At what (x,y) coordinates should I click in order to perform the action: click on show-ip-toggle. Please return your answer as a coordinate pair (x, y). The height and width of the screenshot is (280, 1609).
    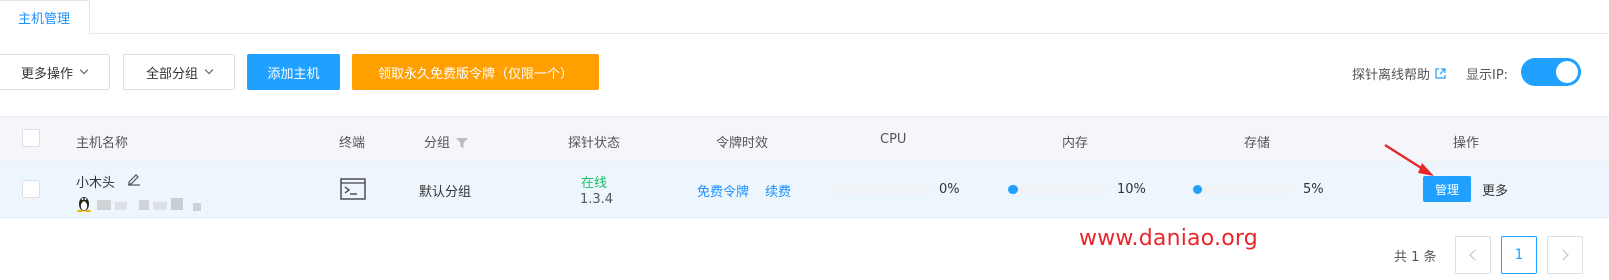
    Looking at the image, I should click on (1551, 72).